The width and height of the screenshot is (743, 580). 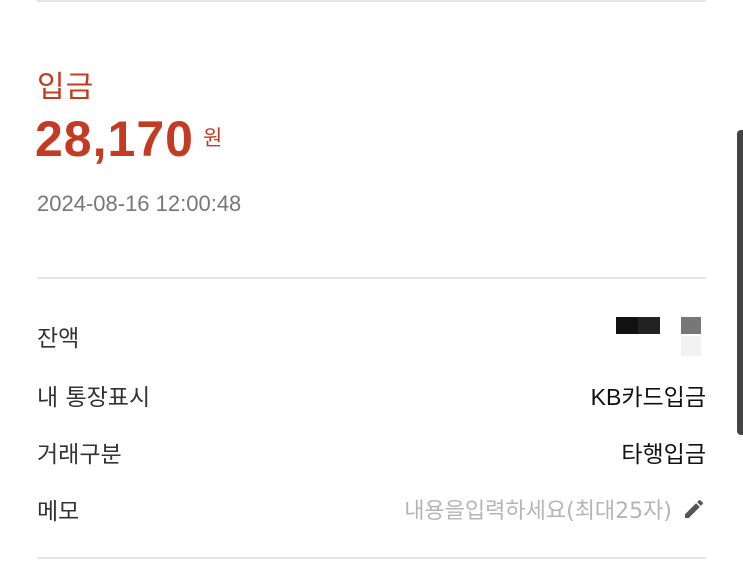 What do you see at coordinates (371, 452) in the screenshot?
I see `detail-row-category: 거래구분 타행입금` at bounding box center [371, 452].